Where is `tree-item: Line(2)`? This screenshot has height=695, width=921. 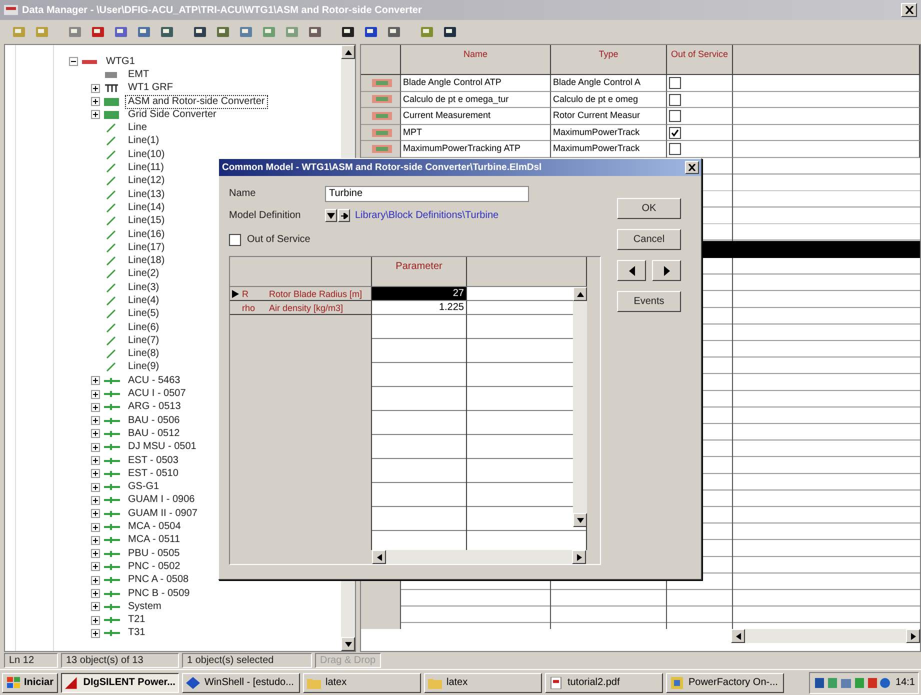 tree-item: Line(2) is located at coordinates (143, 274).